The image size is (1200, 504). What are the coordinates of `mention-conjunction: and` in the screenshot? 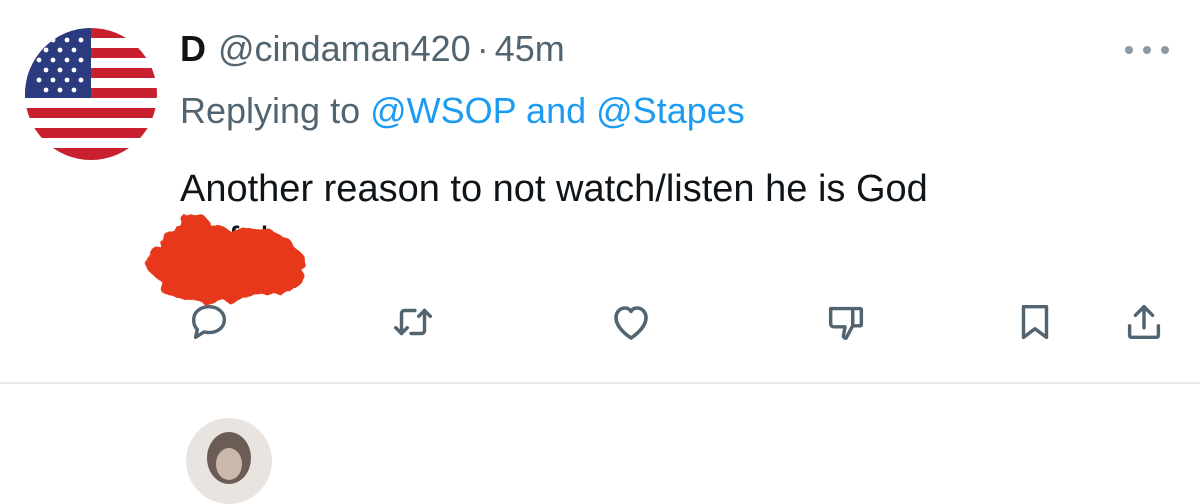 It's located at (556, 110).